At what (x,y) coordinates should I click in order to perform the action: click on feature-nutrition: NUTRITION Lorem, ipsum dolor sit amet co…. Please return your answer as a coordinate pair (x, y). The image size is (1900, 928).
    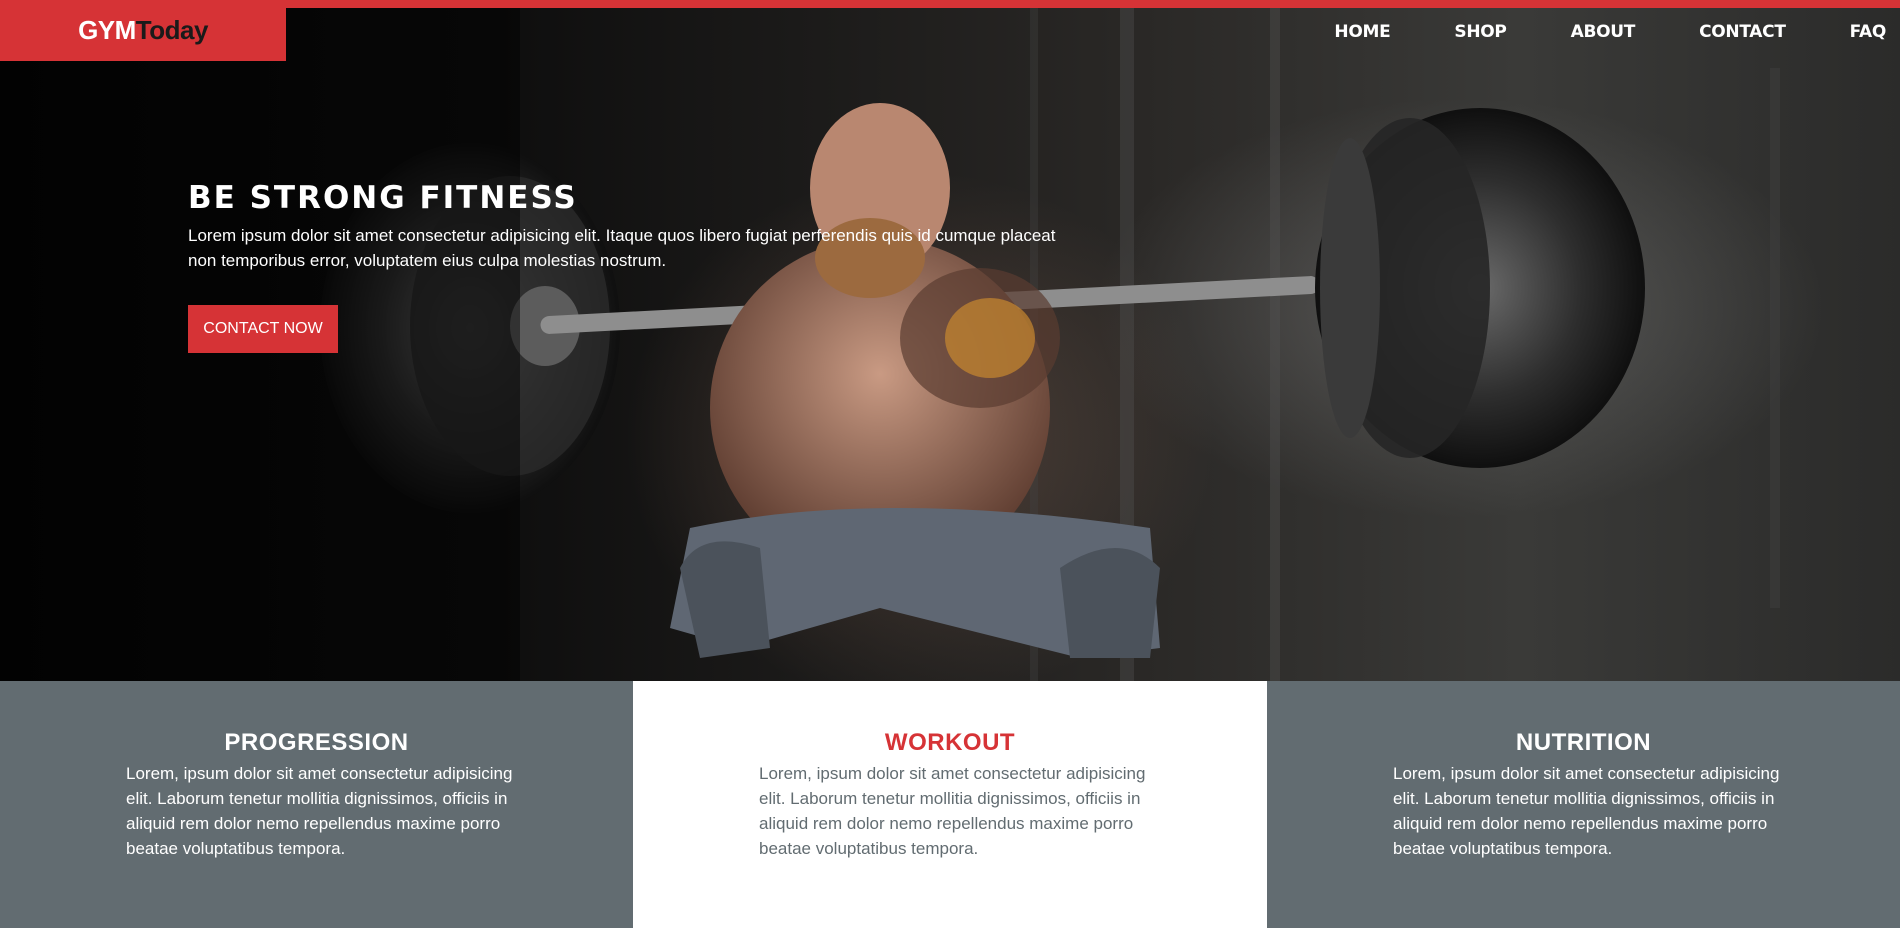
    Looking at the image, I should click on (1583, 804).